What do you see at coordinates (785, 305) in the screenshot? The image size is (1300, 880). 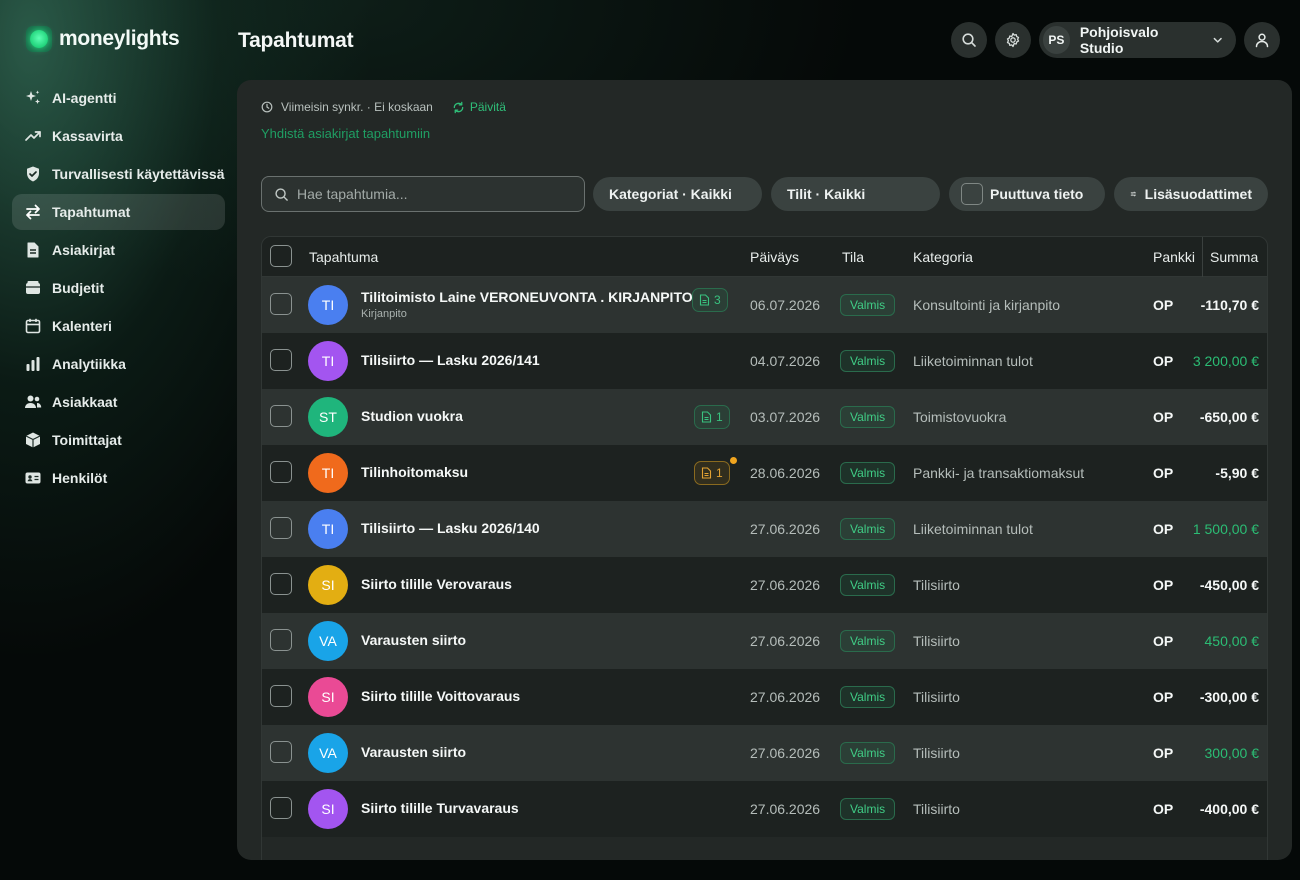 I see `transaction-date: 06.07.2026` at bounding box center [785, 305].